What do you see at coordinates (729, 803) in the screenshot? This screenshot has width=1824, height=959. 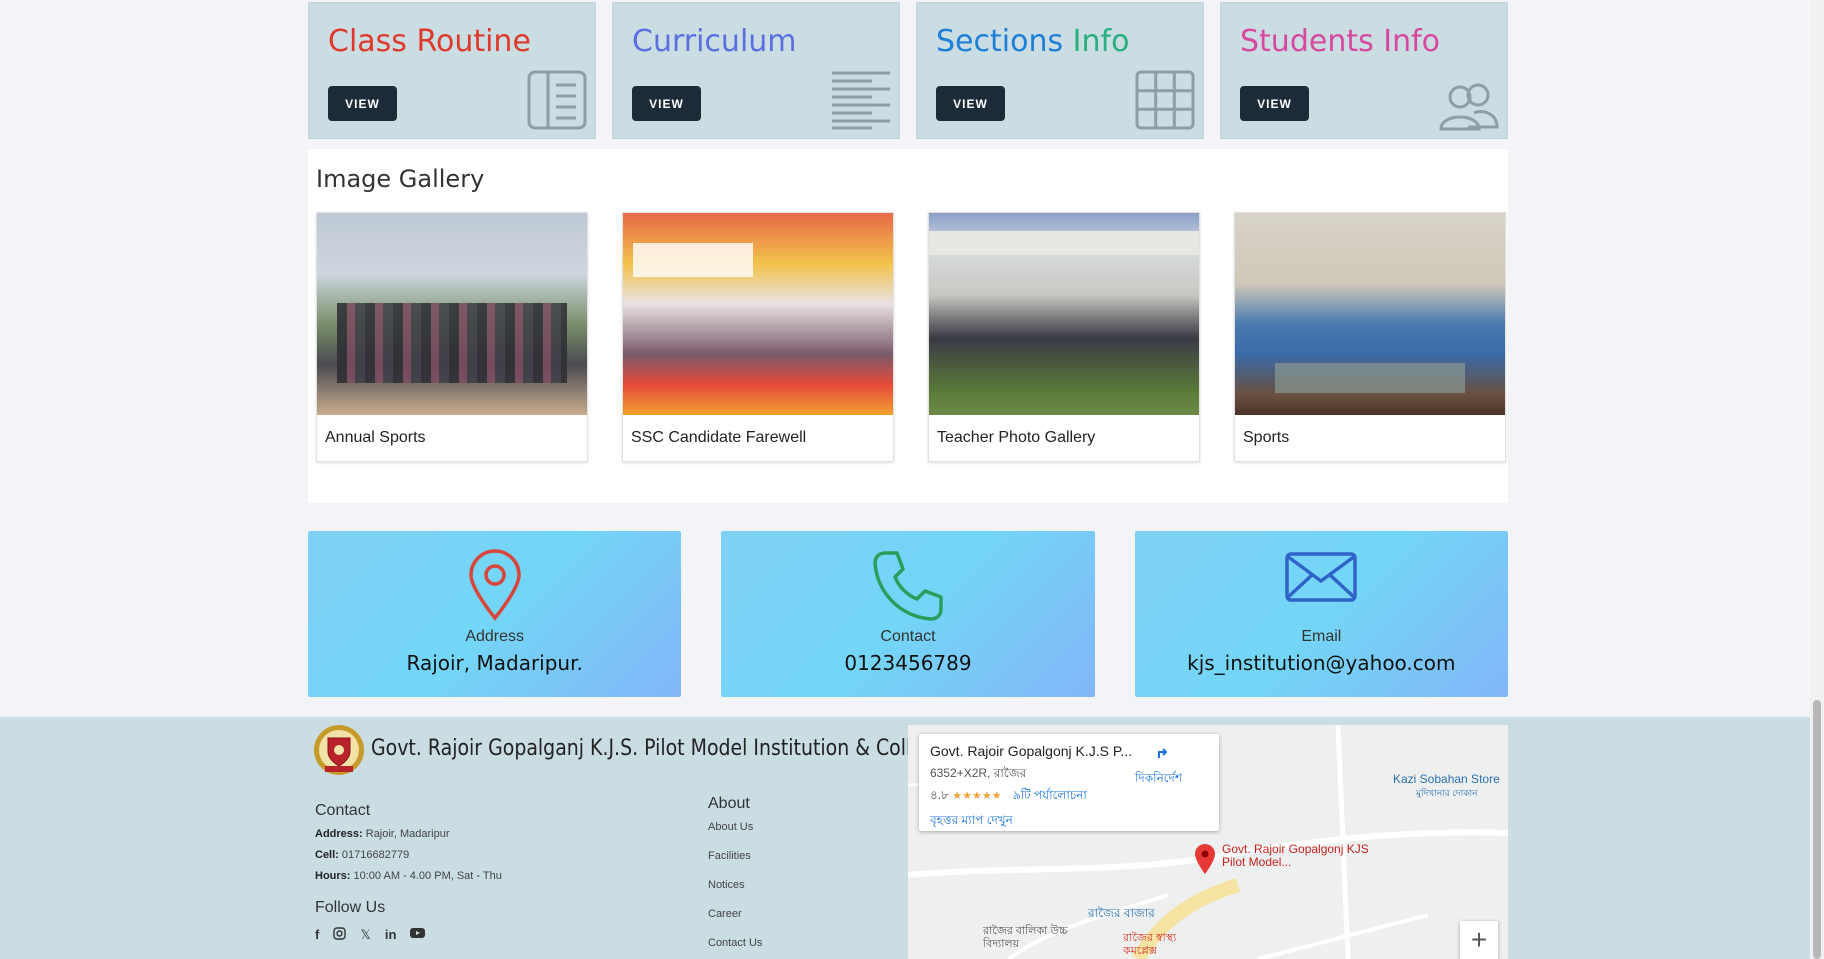 I see `footer-about-heading: About` at bounding box center [729, 803].